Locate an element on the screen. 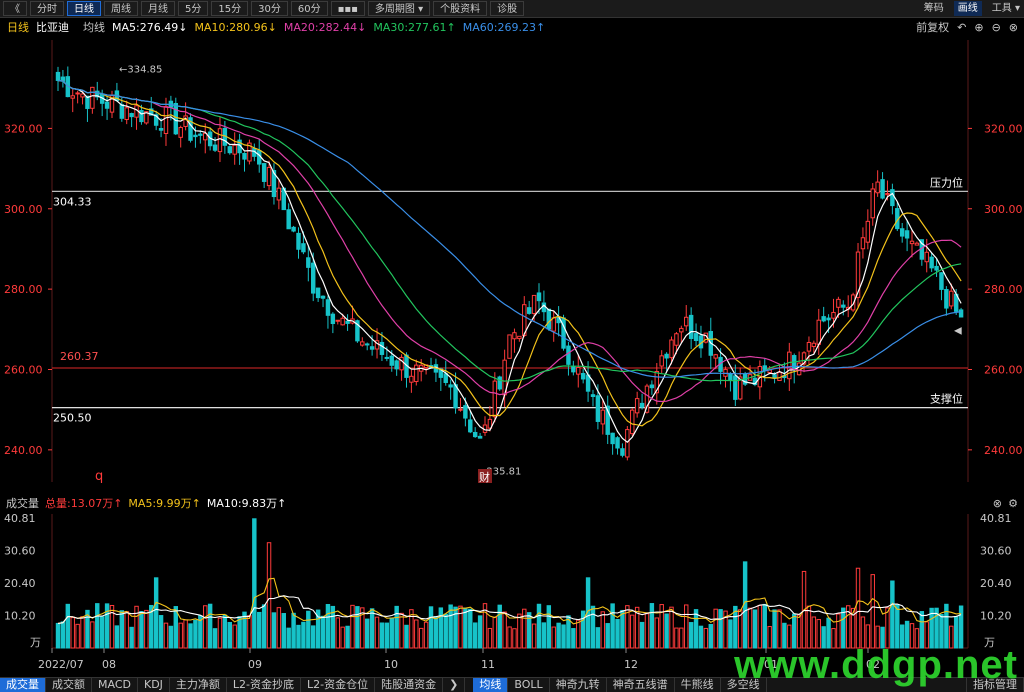 This screenshot has width=1024, height=692. price-ytick-label-left: 240.00 is located at coordinates (23, 450).